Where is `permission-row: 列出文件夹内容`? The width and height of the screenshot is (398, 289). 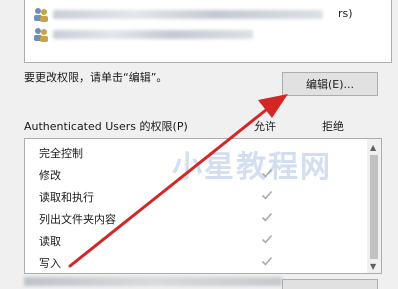
permission-row: 列出文件夹内容 is located at coordinates (196, 218).